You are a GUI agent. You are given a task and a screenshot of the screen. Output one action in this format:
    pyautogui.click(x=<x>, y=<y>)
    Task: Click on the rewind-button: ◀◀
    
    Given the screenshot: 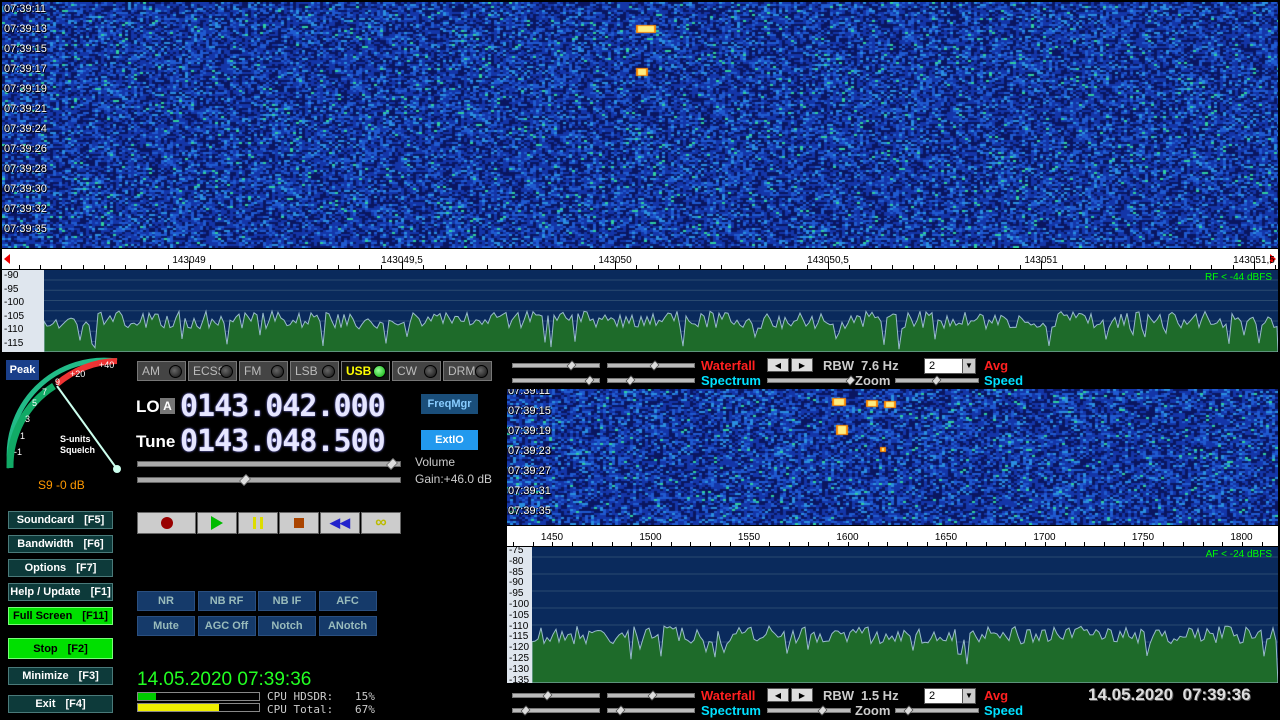 What is the action you would take?
    pyautogui.click(x=340, y=523)
    